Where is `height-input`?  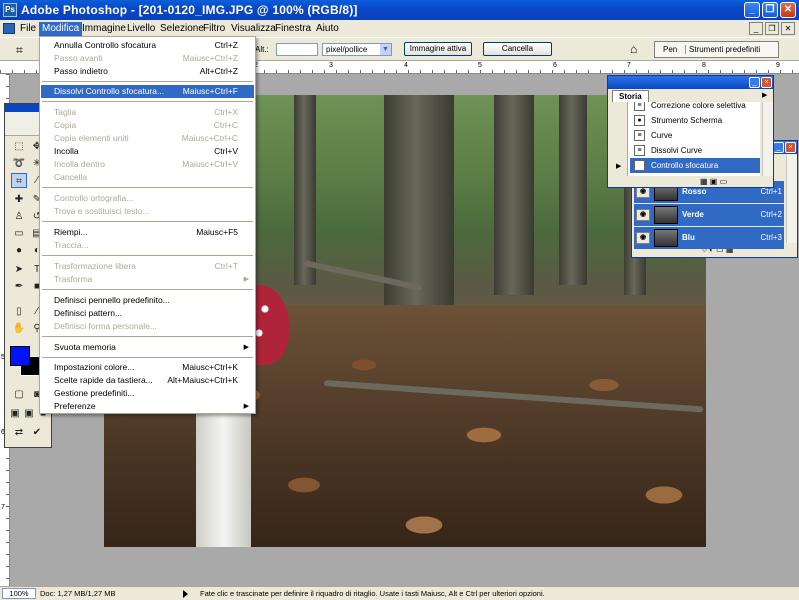
height-input is located at coordinates (297, 49).